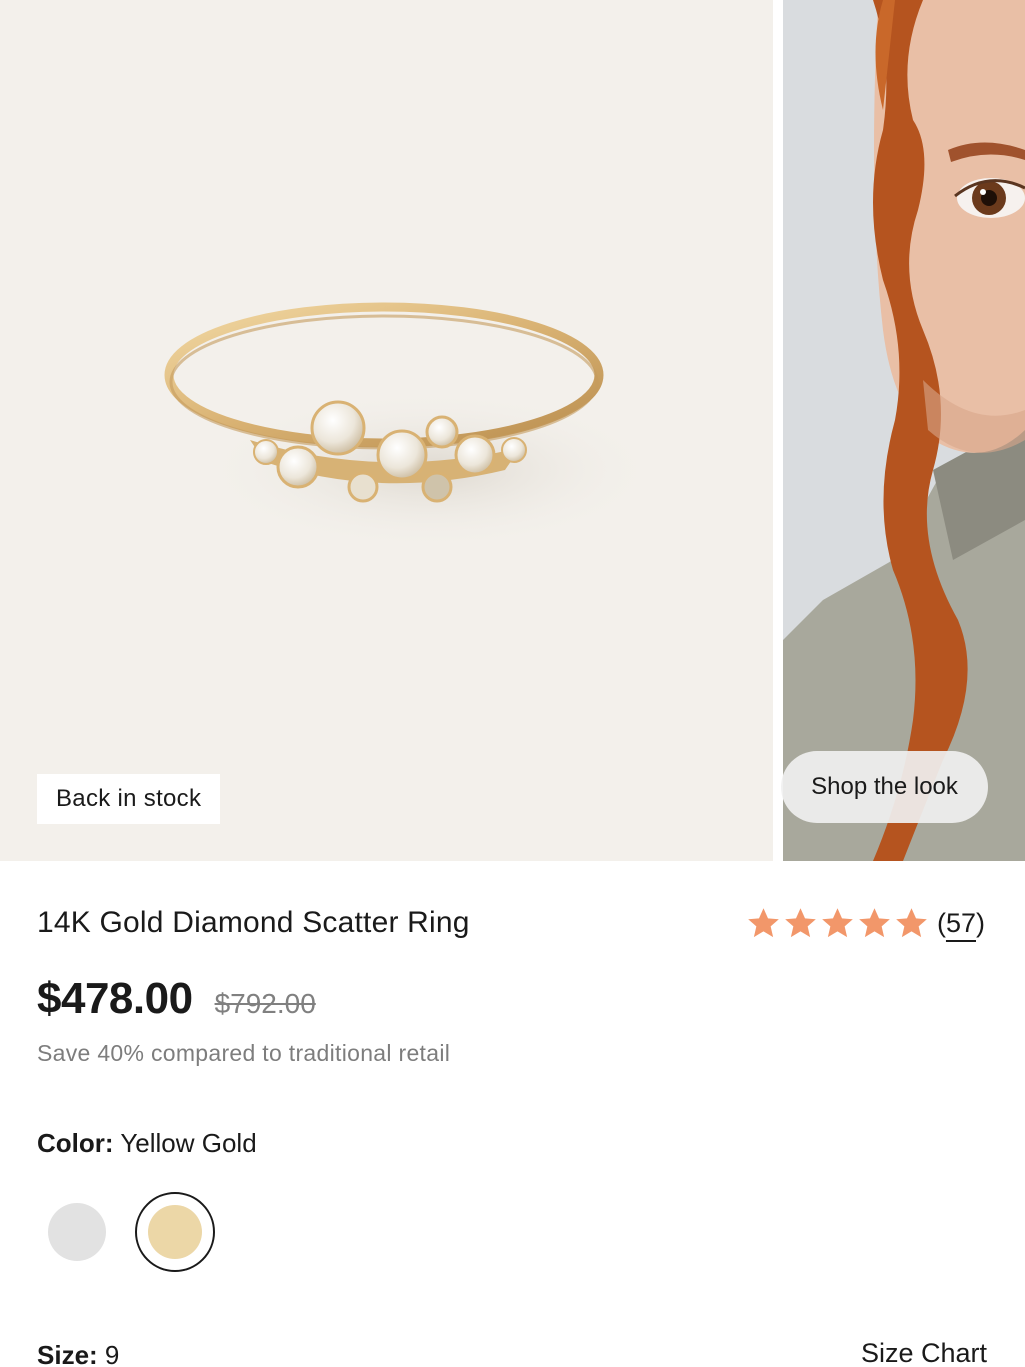  I want to click on review-count: 57, so click(961, 923).